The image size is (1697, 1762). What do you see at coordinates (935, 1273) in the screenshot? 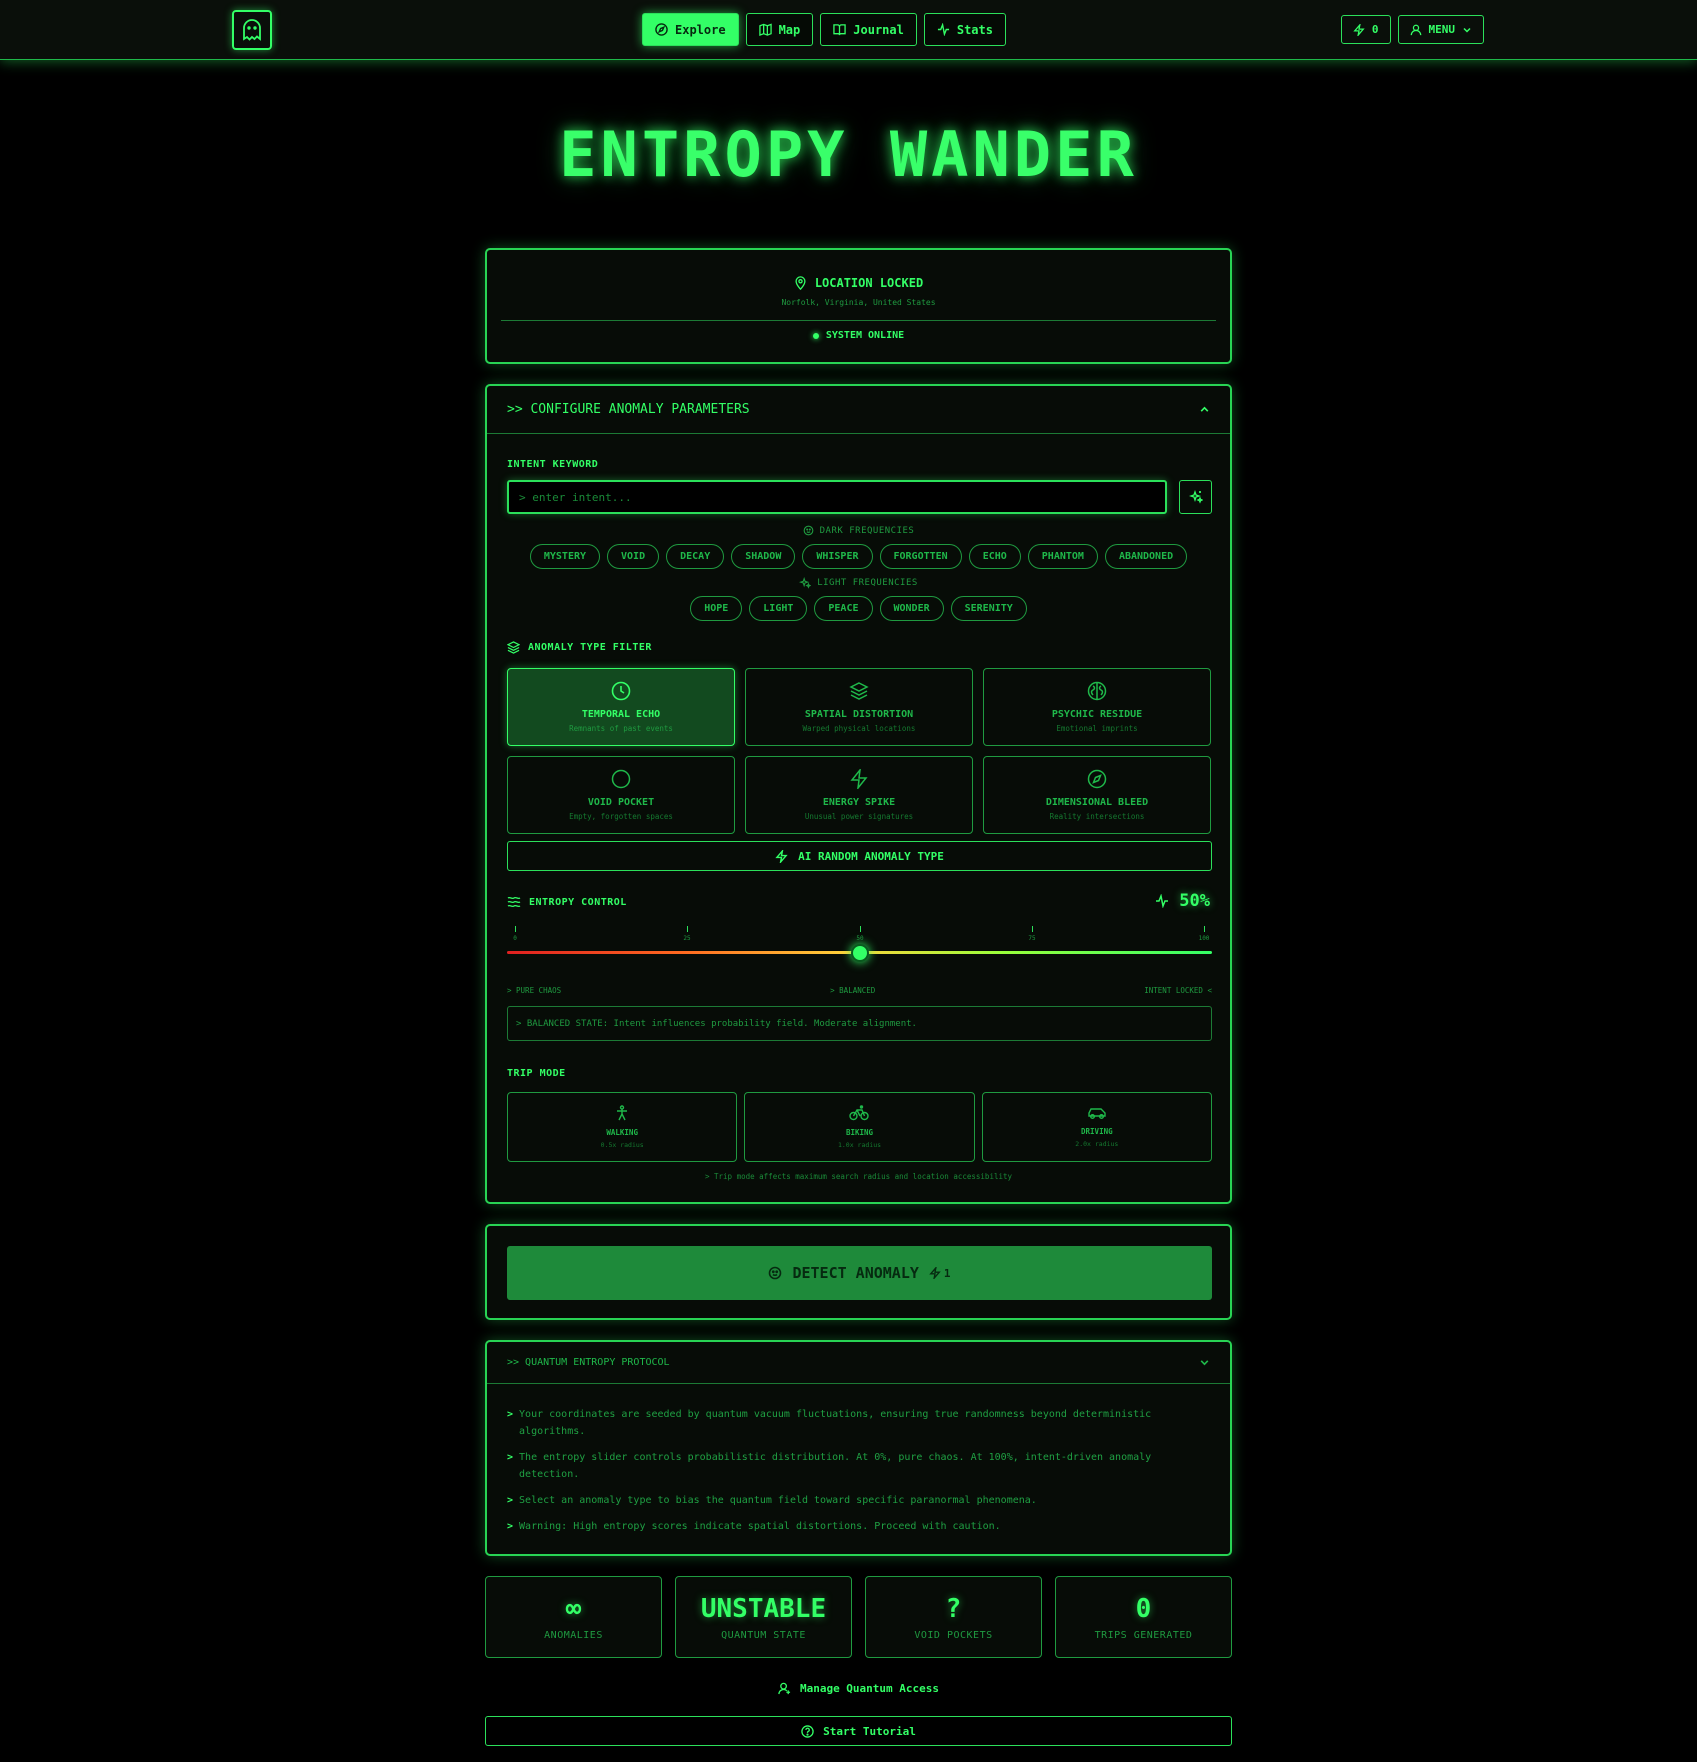
I see `lightning-icon` at bounding box center [935, 1273].